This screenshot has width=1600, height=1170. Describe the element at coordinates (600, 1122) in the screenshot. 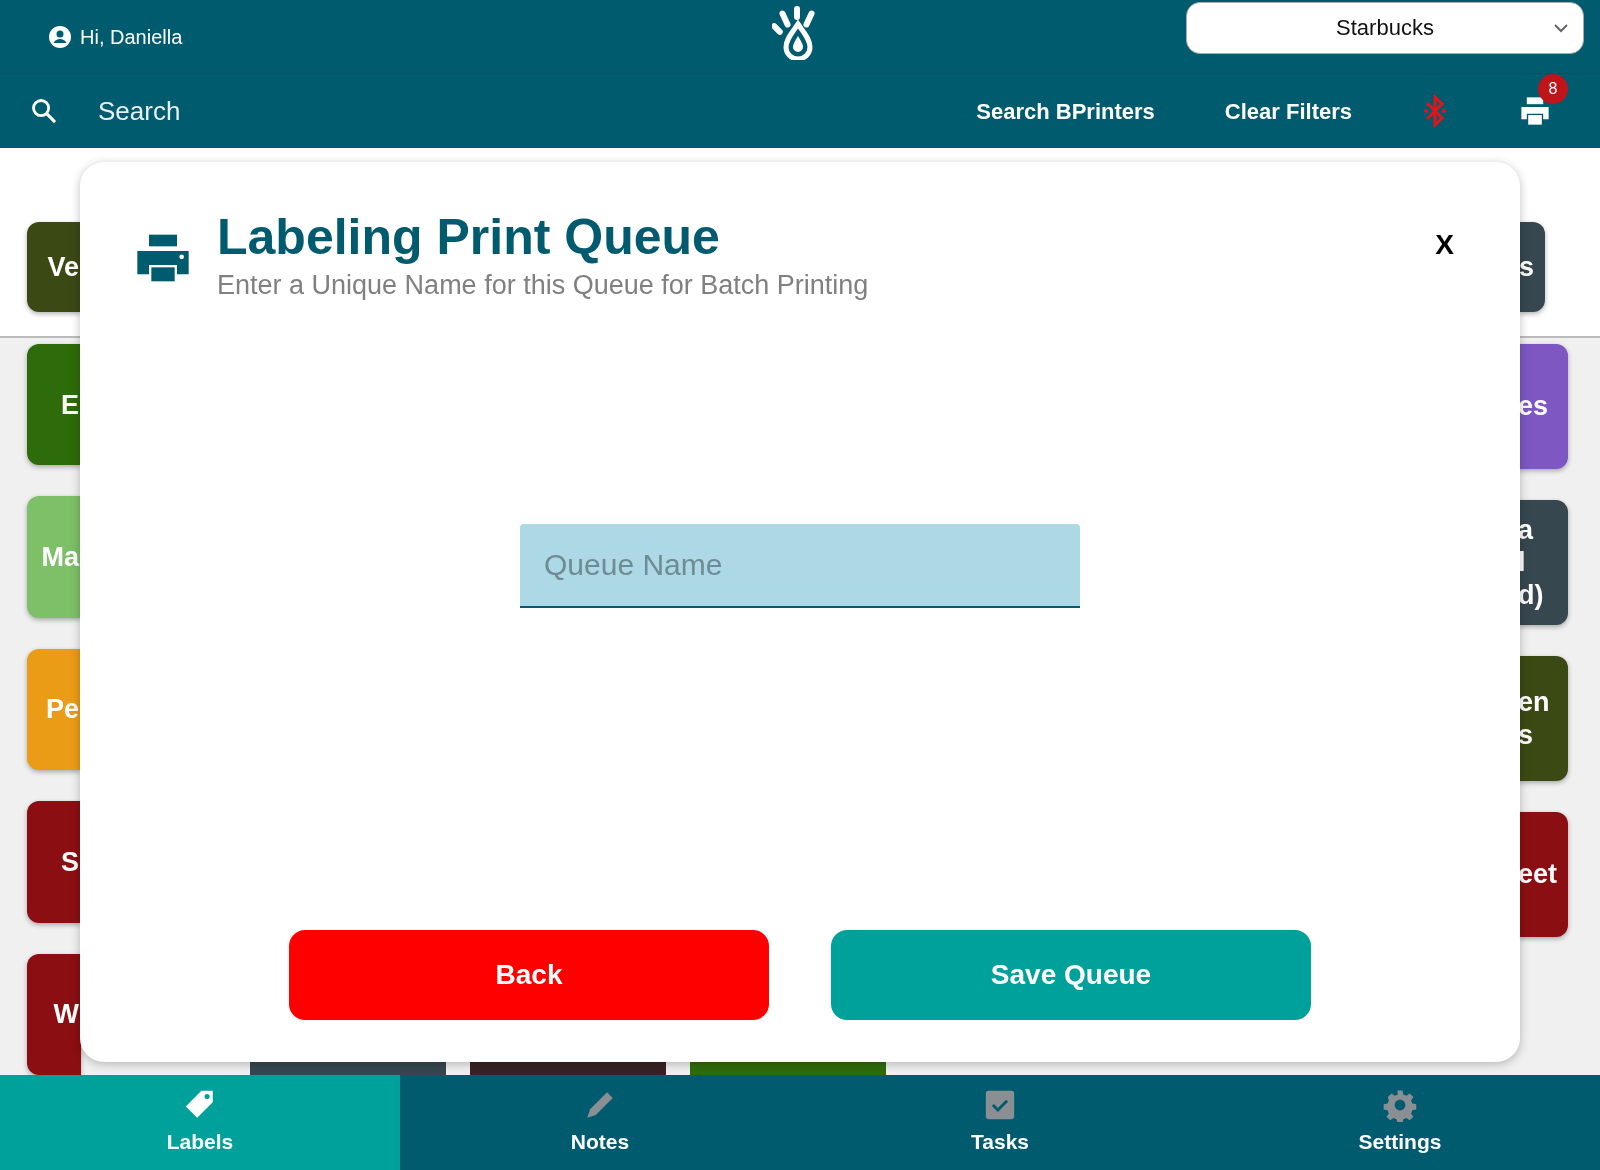

I see `nav-tab: Notes` at that location.